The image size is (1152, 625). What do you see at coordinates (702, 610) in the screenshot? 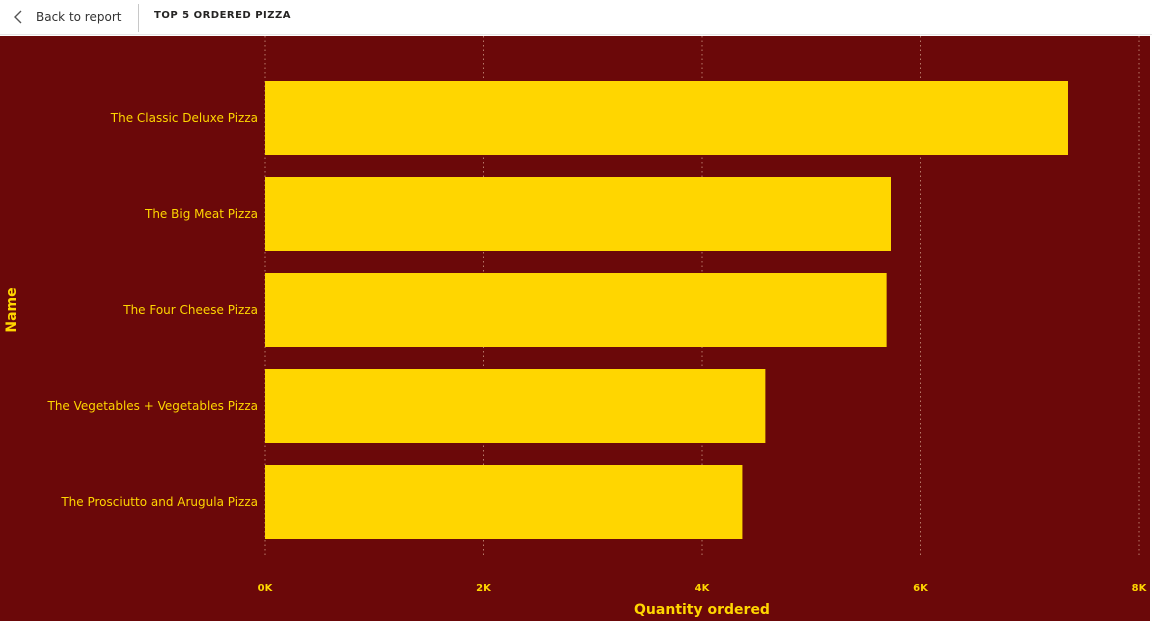
I see `x-axis-title: Quantity ordered` at bounding box center [702, 610].